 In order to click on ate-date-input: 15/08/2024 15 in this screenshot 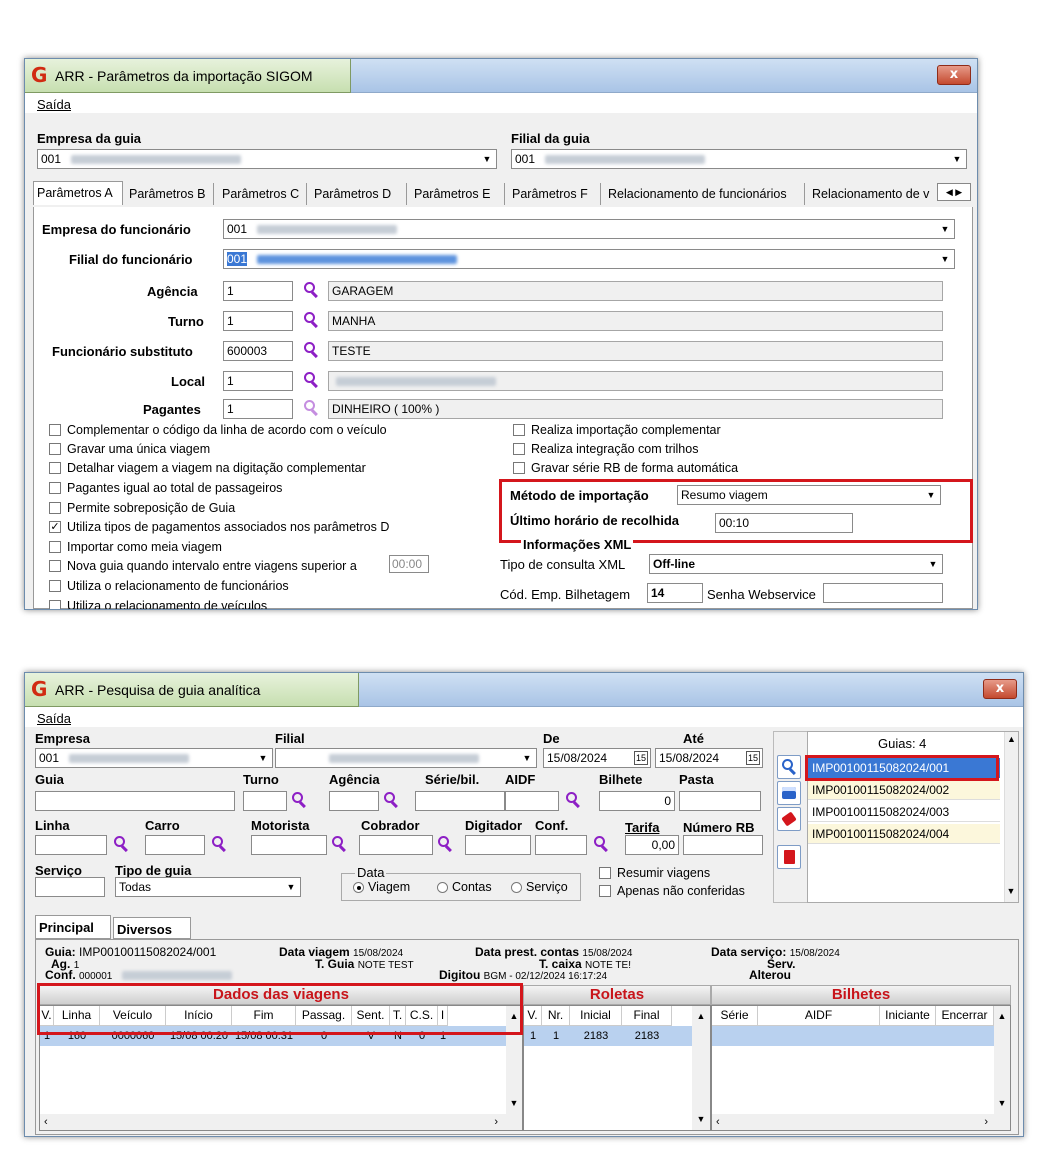, I will do `click(709, 758)`.